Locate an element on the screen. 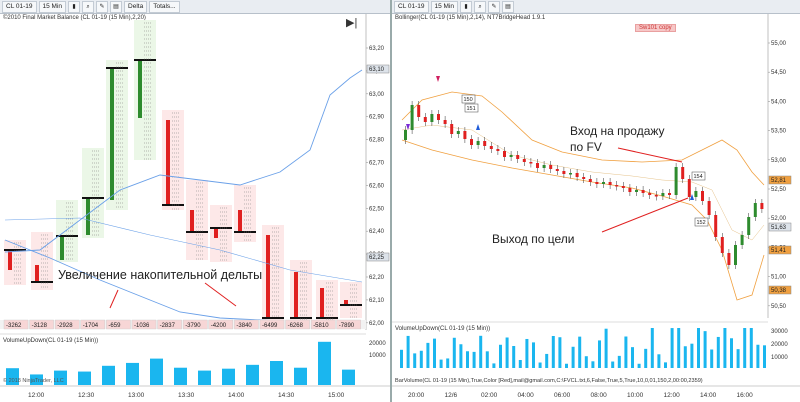 The height and width of the screenshot is (402, 800). cumulative-delta-annotation: Увеличение накопительной дельты is located at coordinates (160, 275).